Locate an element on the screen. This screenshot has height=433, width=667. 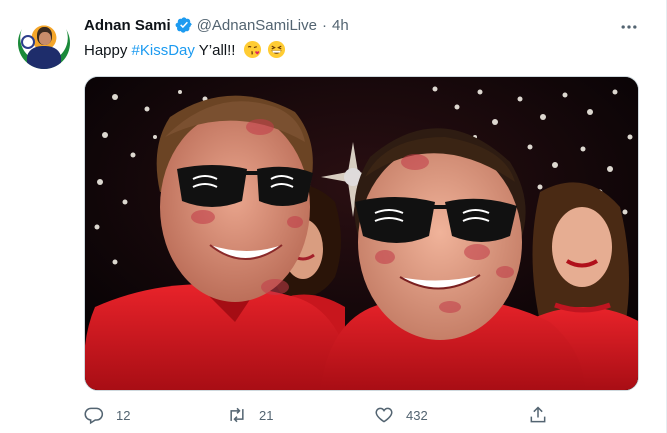
more-horizontal-icon is located at coordinates (629, 27).